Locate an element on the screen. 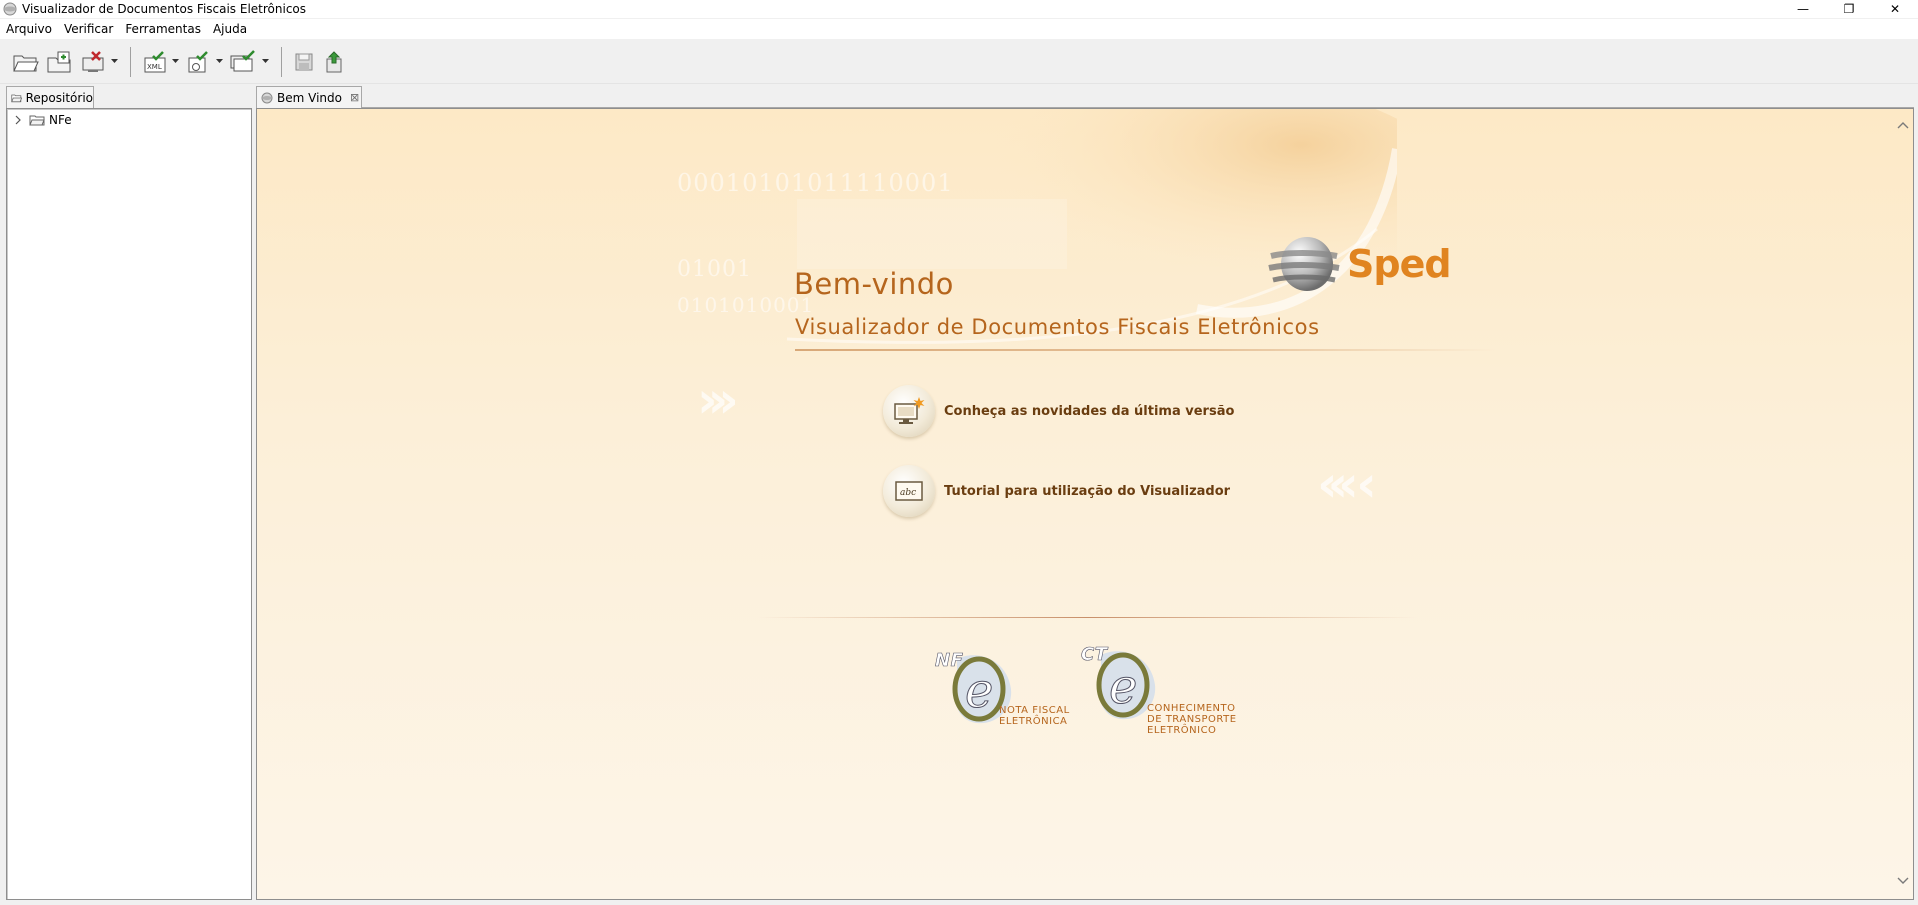 The height and width of the screenshot is (905, 1918). xml-check-icon: XML is located at coordinates (155, 61).